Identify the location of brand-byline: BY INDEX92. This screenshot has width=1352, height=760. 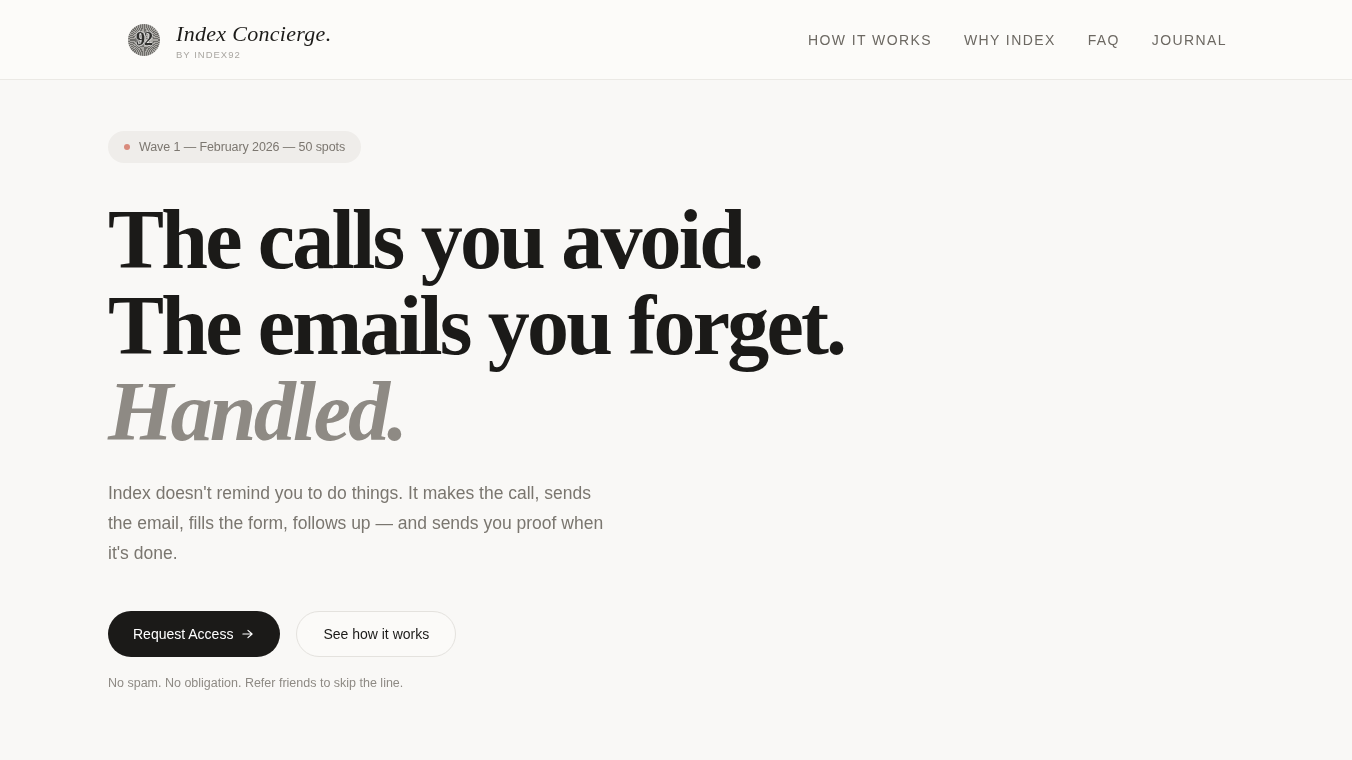
(208, 54).